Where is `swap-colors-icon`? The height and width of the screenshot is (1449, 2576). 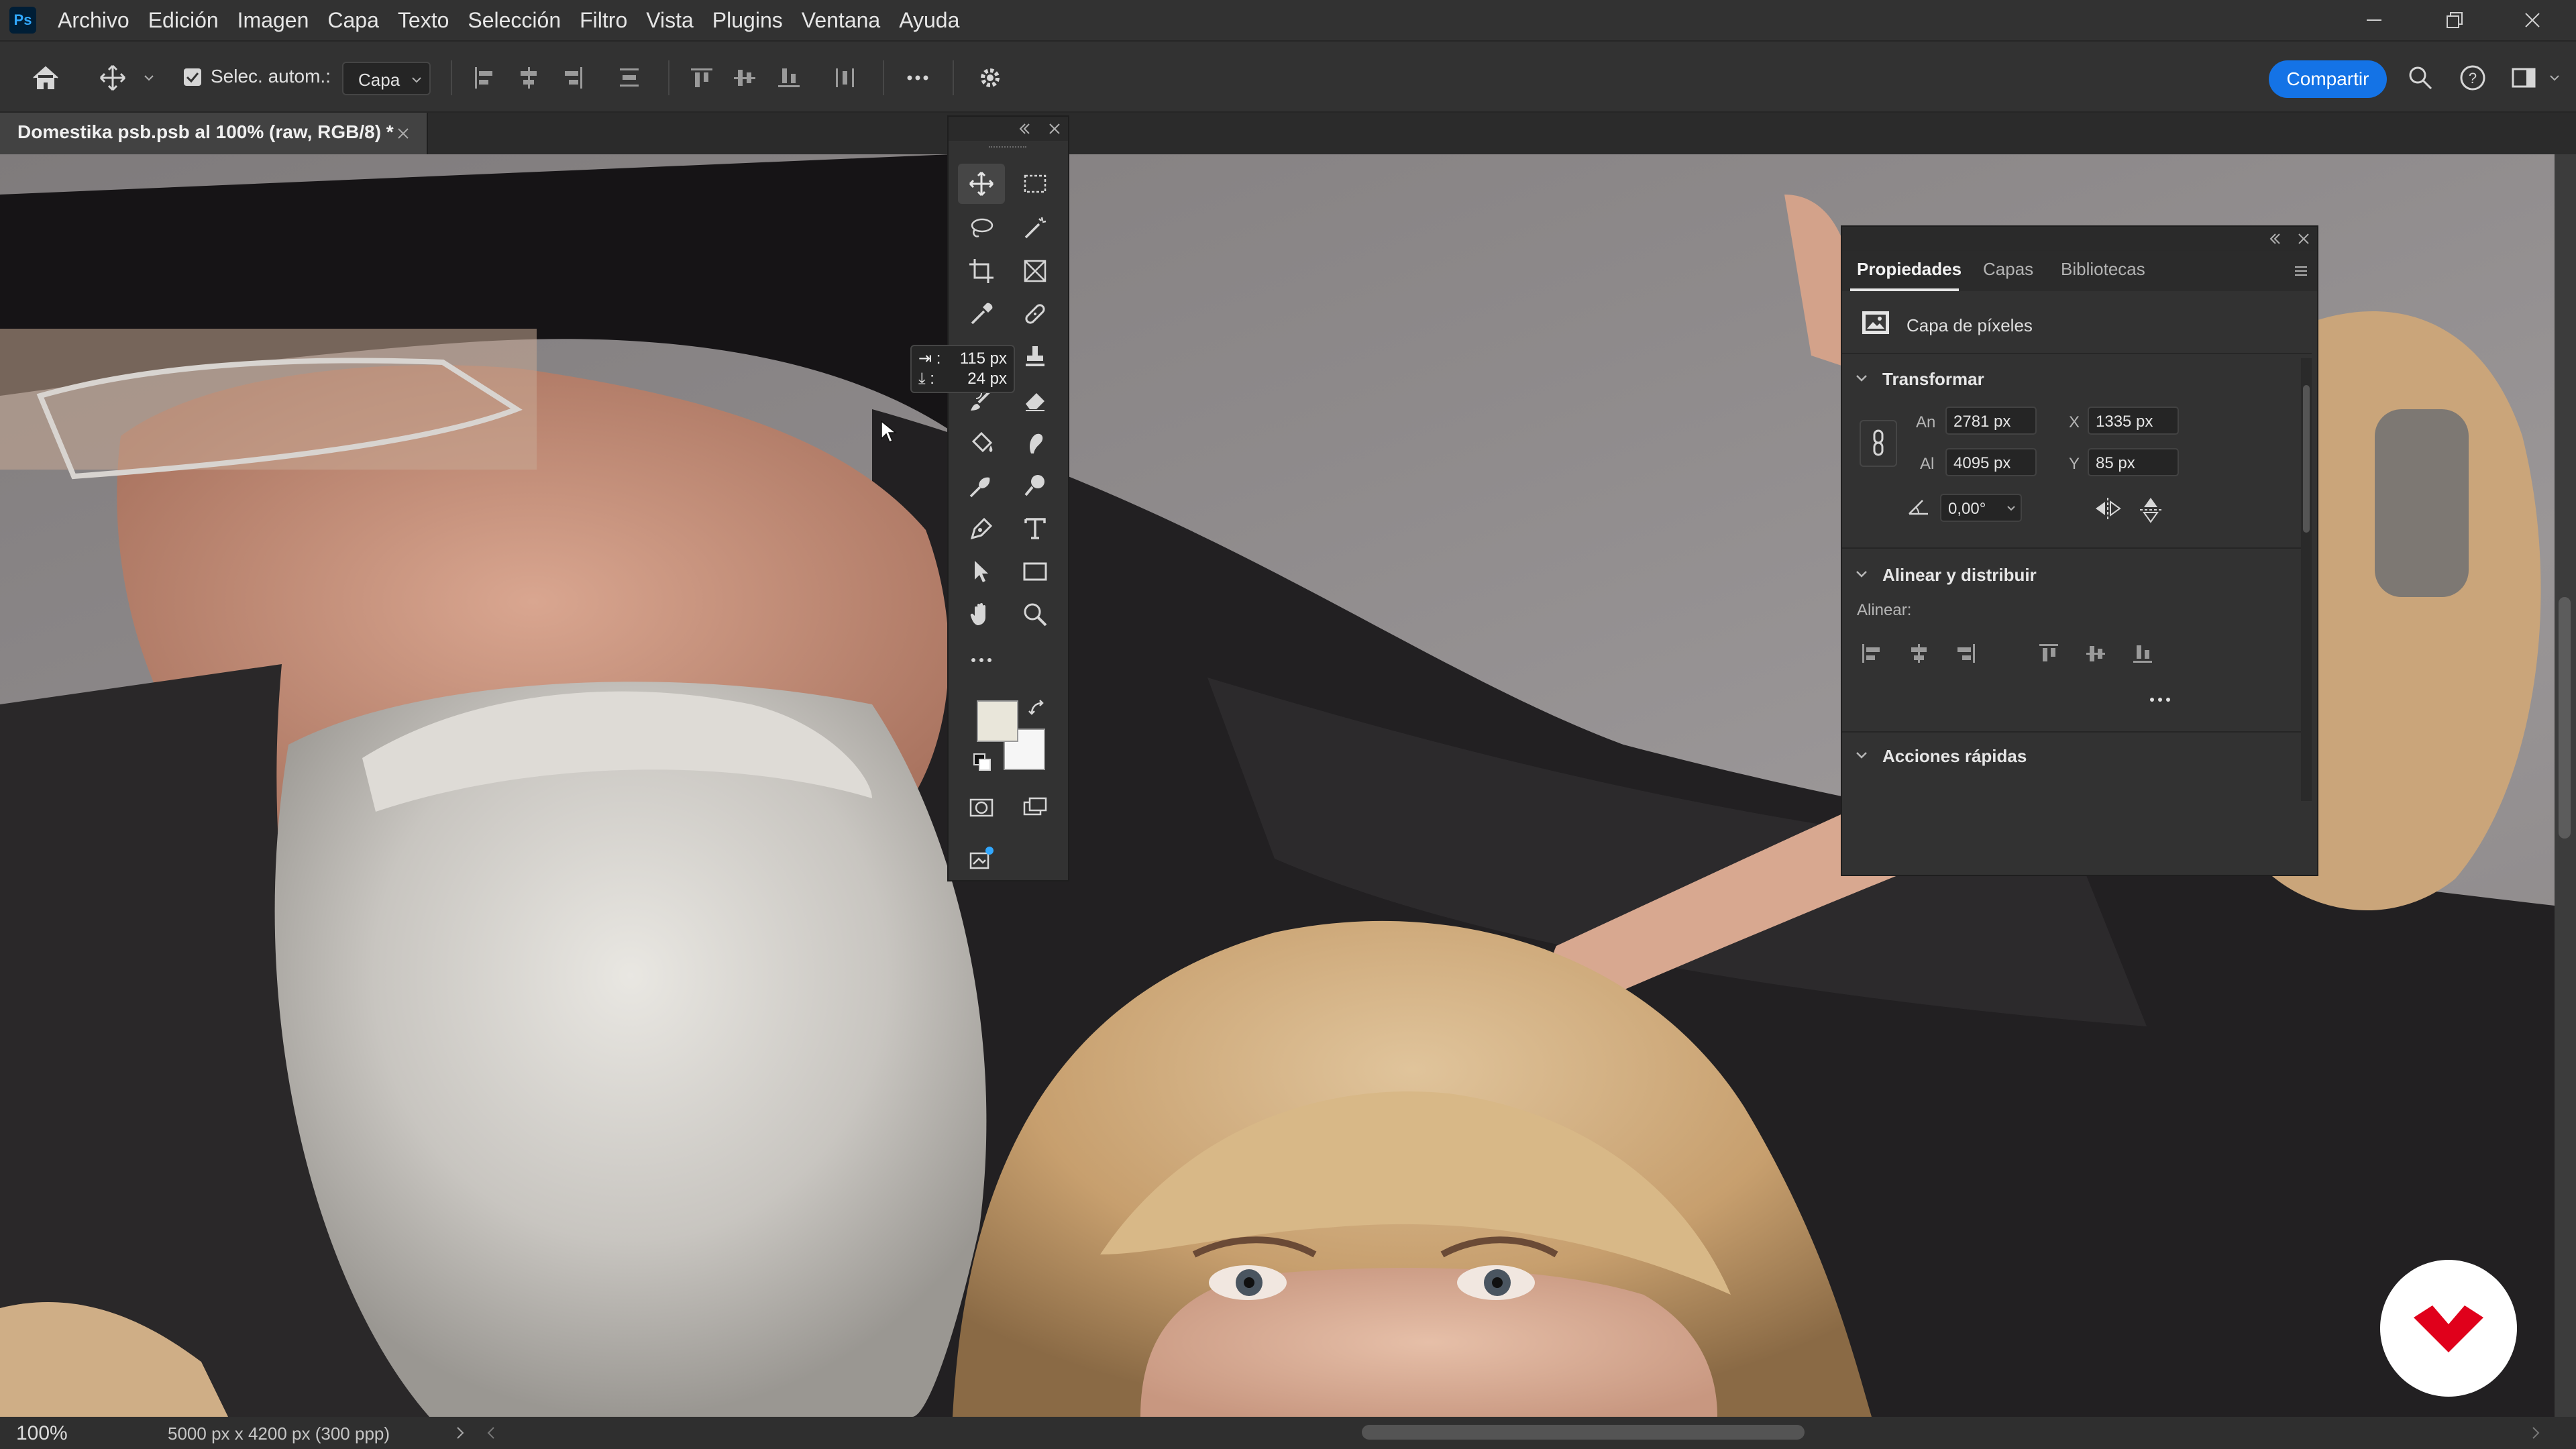
swap-colors-icon is located at coordinates (1038, 709).